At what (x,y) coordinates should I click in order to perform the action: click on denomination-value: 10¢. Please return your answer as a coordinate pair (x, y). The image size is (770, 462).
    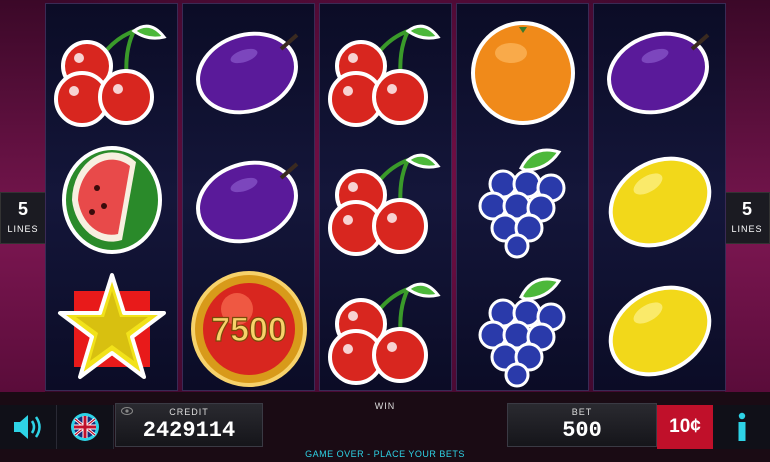
    Looking at the image, I should click on (685, 426).